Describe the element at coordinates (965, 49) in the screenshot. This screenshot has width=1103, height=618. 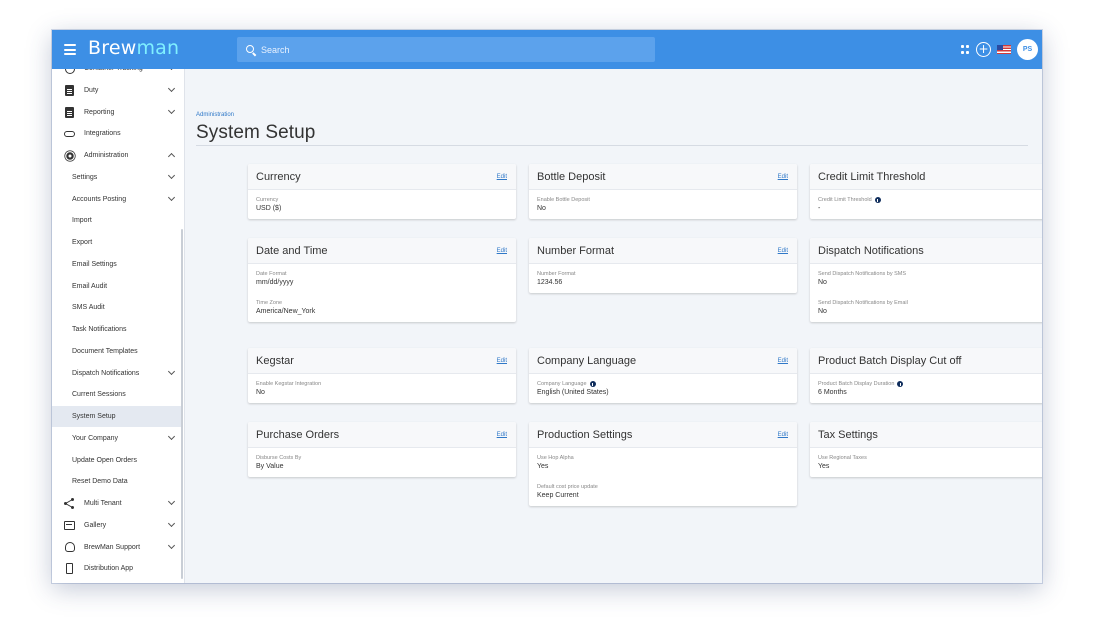
I see `grid-icon` at that location.